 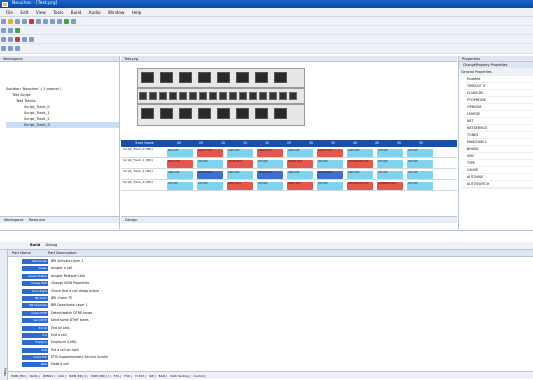 What do you see at coordinates (31, 39) in the screenshot?
I see `uncomment-icon` at bounding box center [31, 39].